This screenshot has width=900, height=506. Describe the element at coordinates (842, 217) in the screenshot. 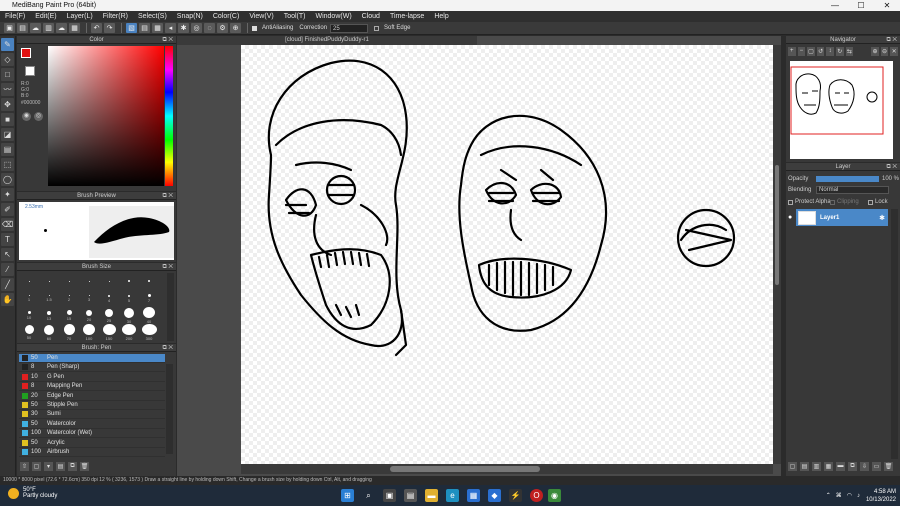

I see `layer-item: Layer1 ✱` at that location.